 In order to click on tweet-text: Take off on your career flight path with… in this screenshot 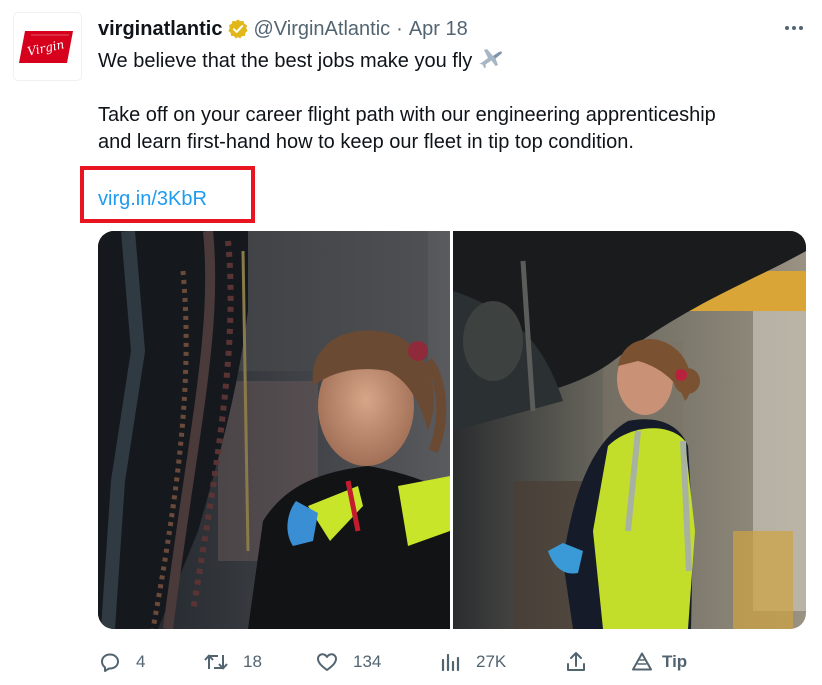, I will do `click(407, 115)`.